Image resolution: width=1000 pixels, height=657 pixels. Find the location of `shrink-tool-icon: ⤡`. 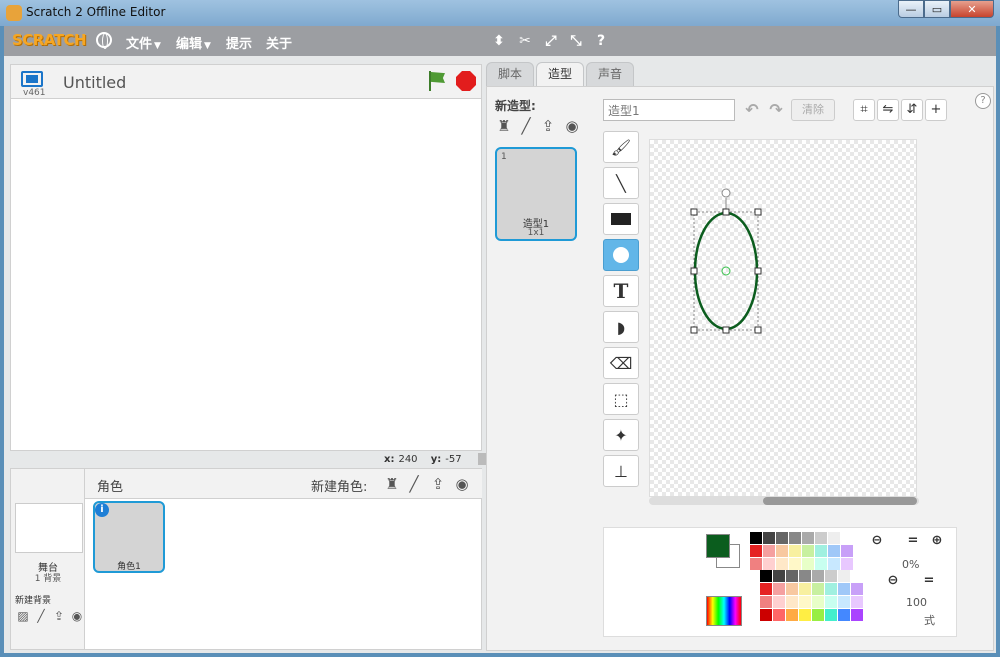

shrink-tool-icon: ⤡ is located at coordinates (576, 41).